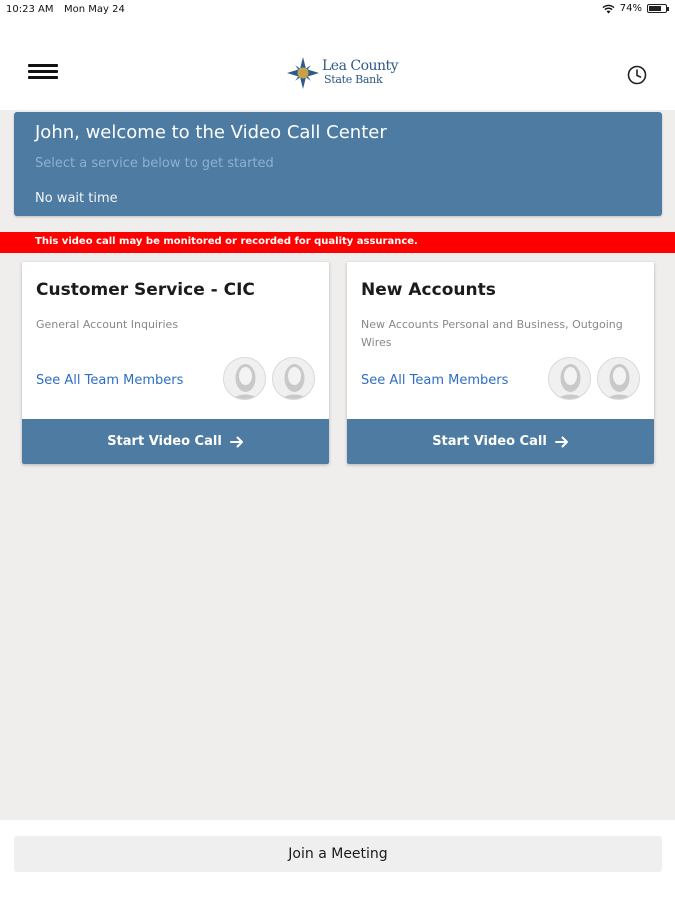 The height and width of the screenshot is (900, 675). I want to click on battery-percent: 74%, so click(630, 8).